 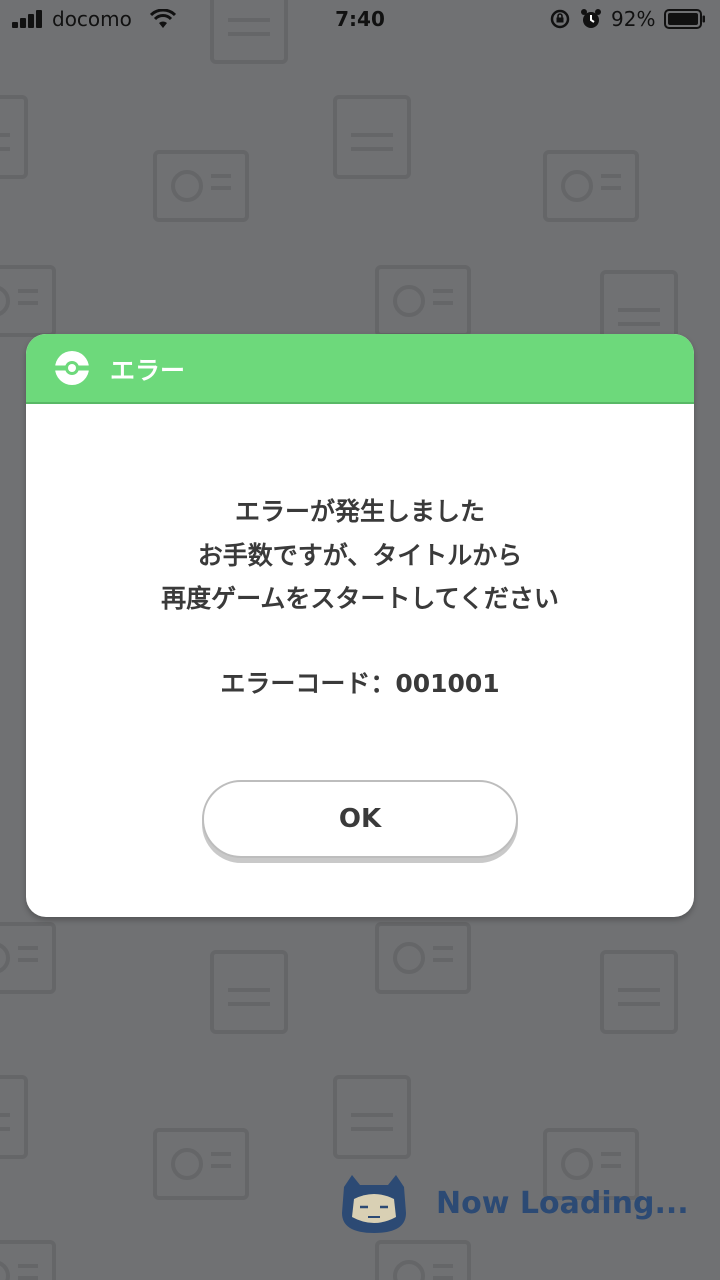 What do you see at coordinates (560, 19) in the screenshot?
I see `rotation-lock-icon` at bounding box center [560, 19].